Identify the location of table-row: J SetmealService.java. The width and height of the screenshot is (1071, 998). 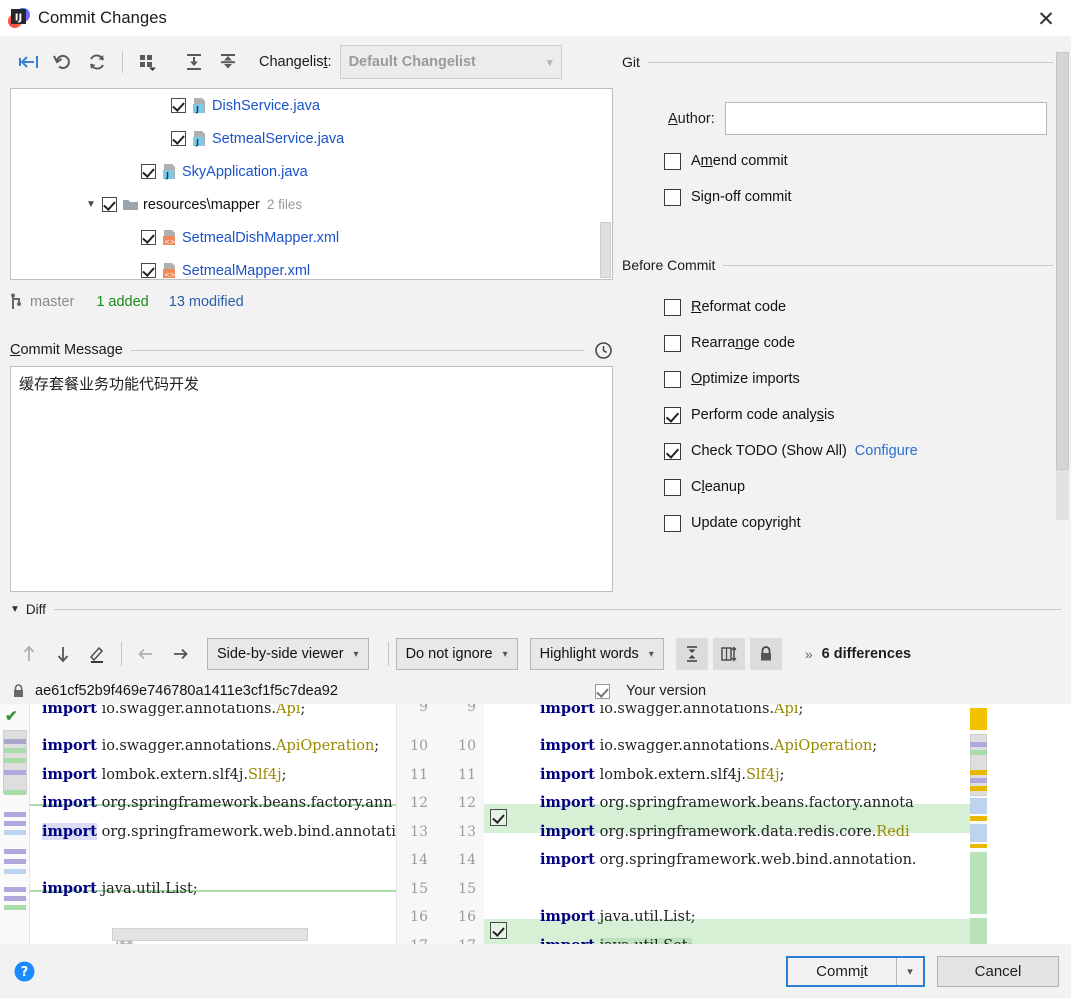
(311, 138).